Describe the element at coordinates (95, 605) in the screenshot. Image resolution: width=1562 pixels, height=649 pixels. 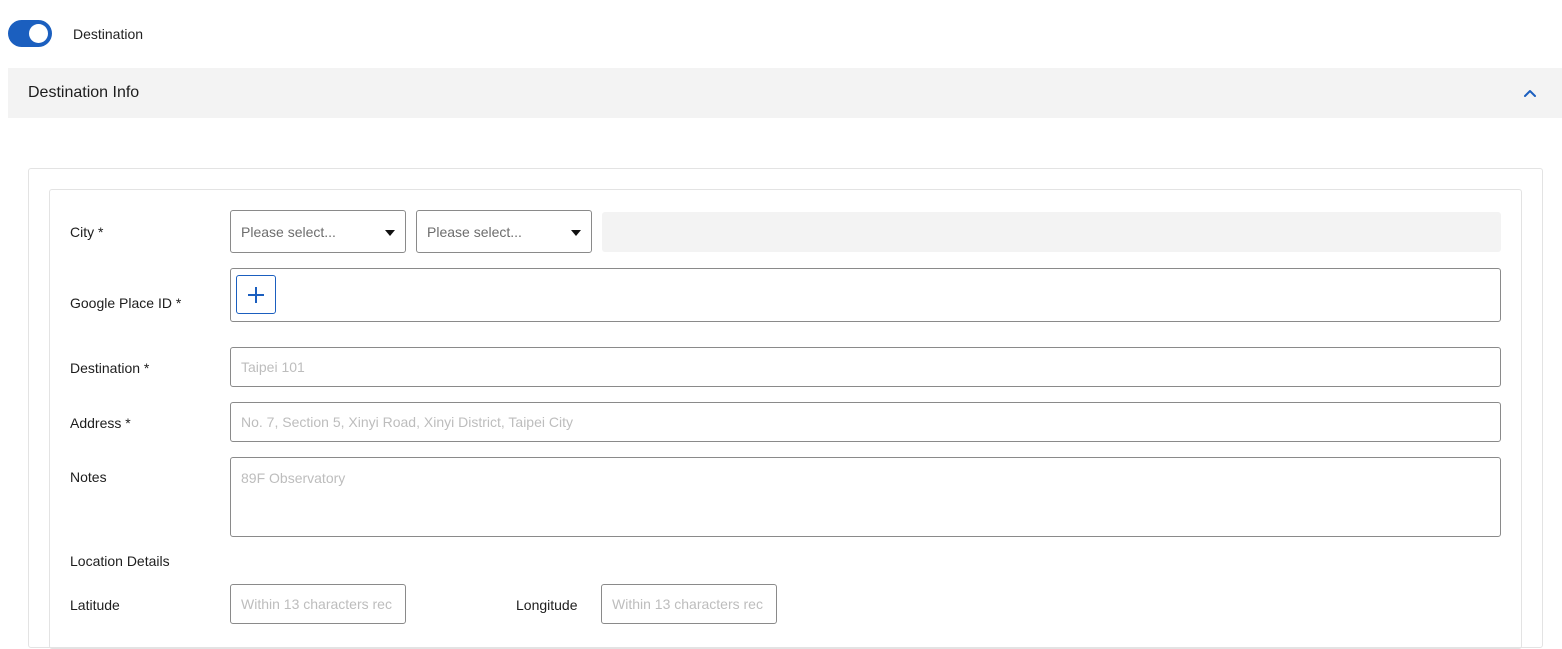
I see `latitude-label: Latitude` at that location.